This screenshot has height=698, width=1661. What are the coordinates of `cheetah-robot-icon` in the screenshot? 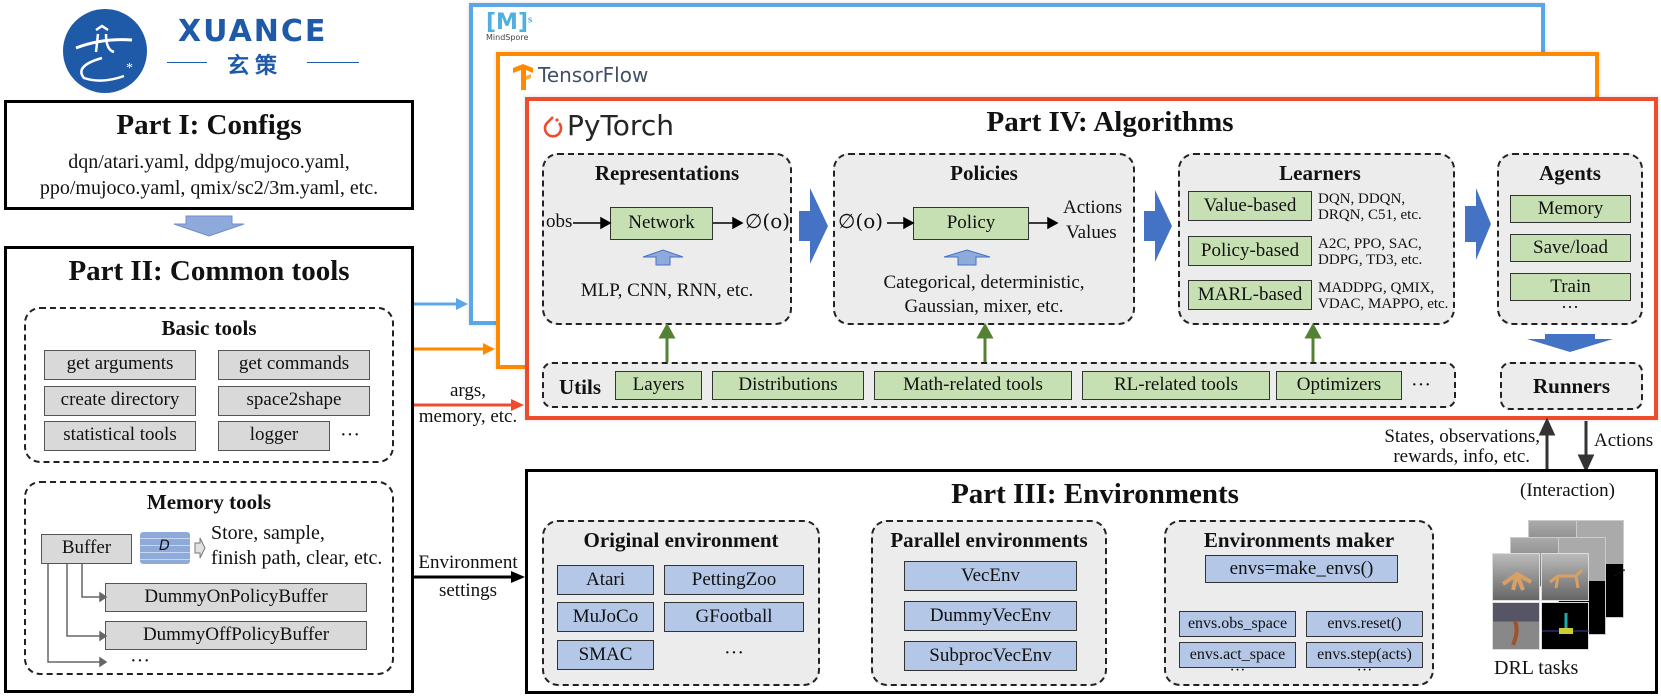 It's located at (1566, 578).